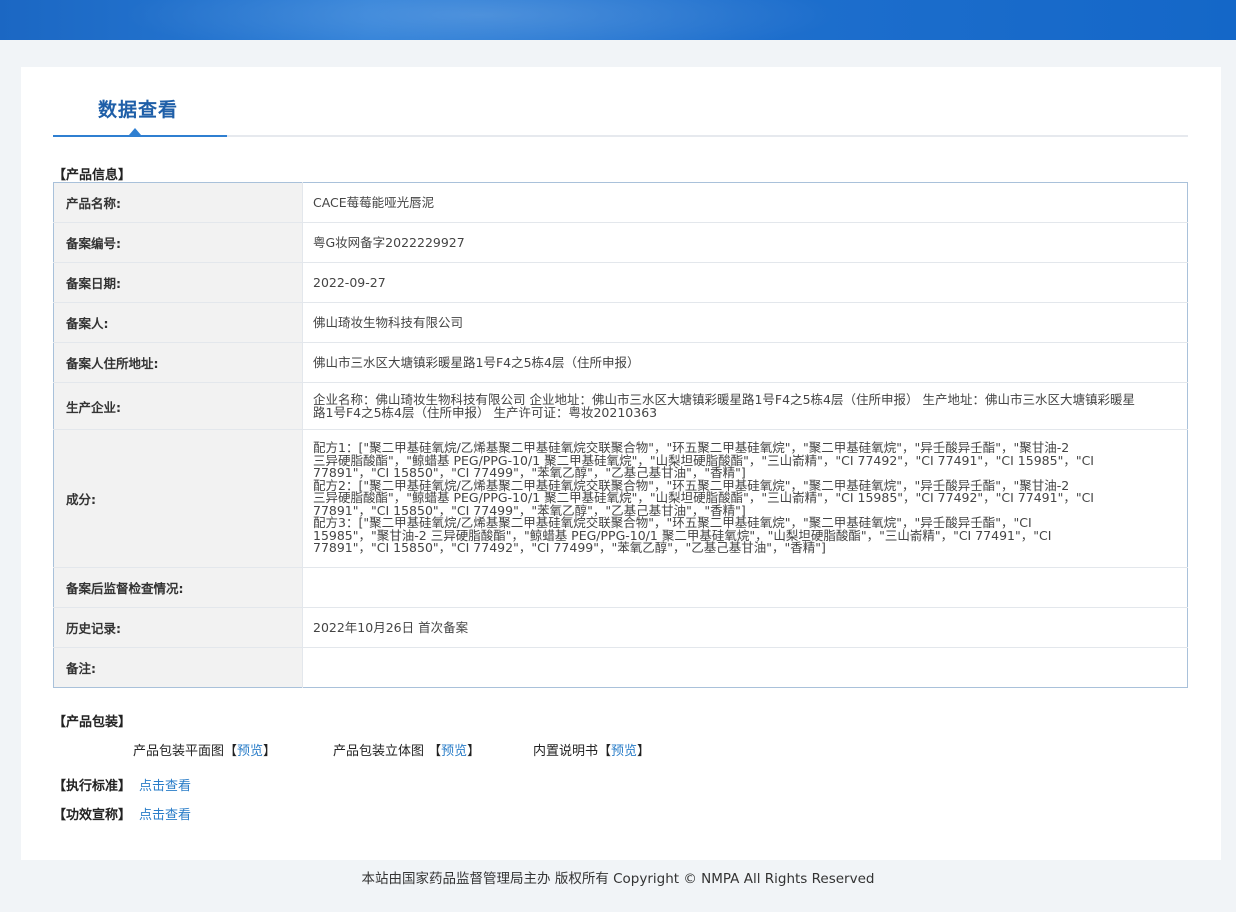 The image size is (1236, 912). I want to click on row-key: 备注:, so click(178, 667).